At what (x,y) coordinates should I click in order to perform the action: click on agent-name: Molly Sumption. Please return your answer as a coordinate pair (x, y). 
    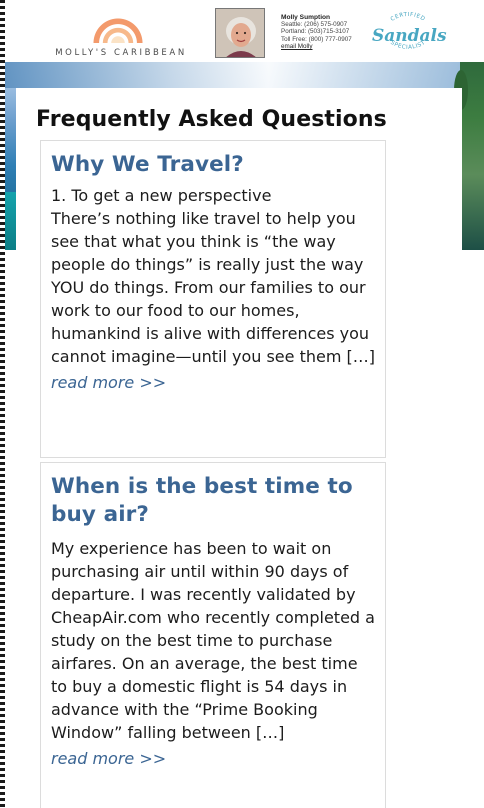
    Looking at the image, I should click on (306, 17).